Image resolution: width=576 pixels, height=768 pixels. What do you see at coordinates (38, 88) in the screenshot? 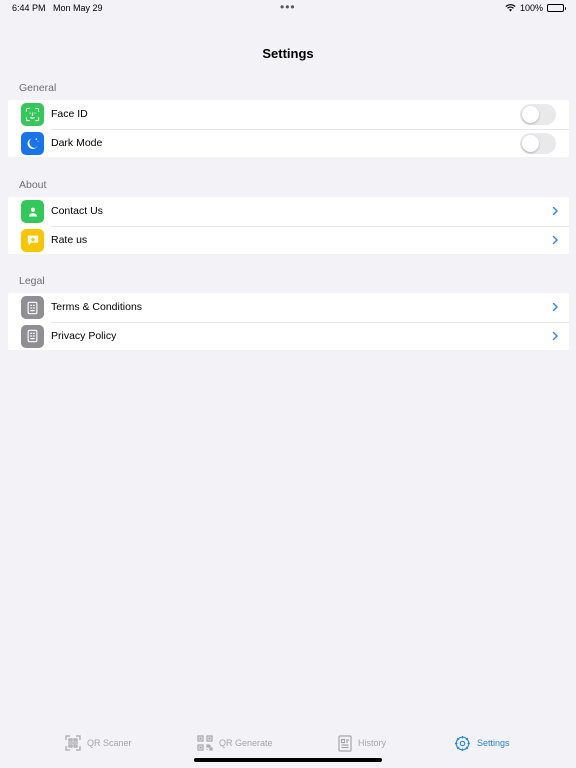
I see `section-header-general: General` at bounding box center [38, 88].